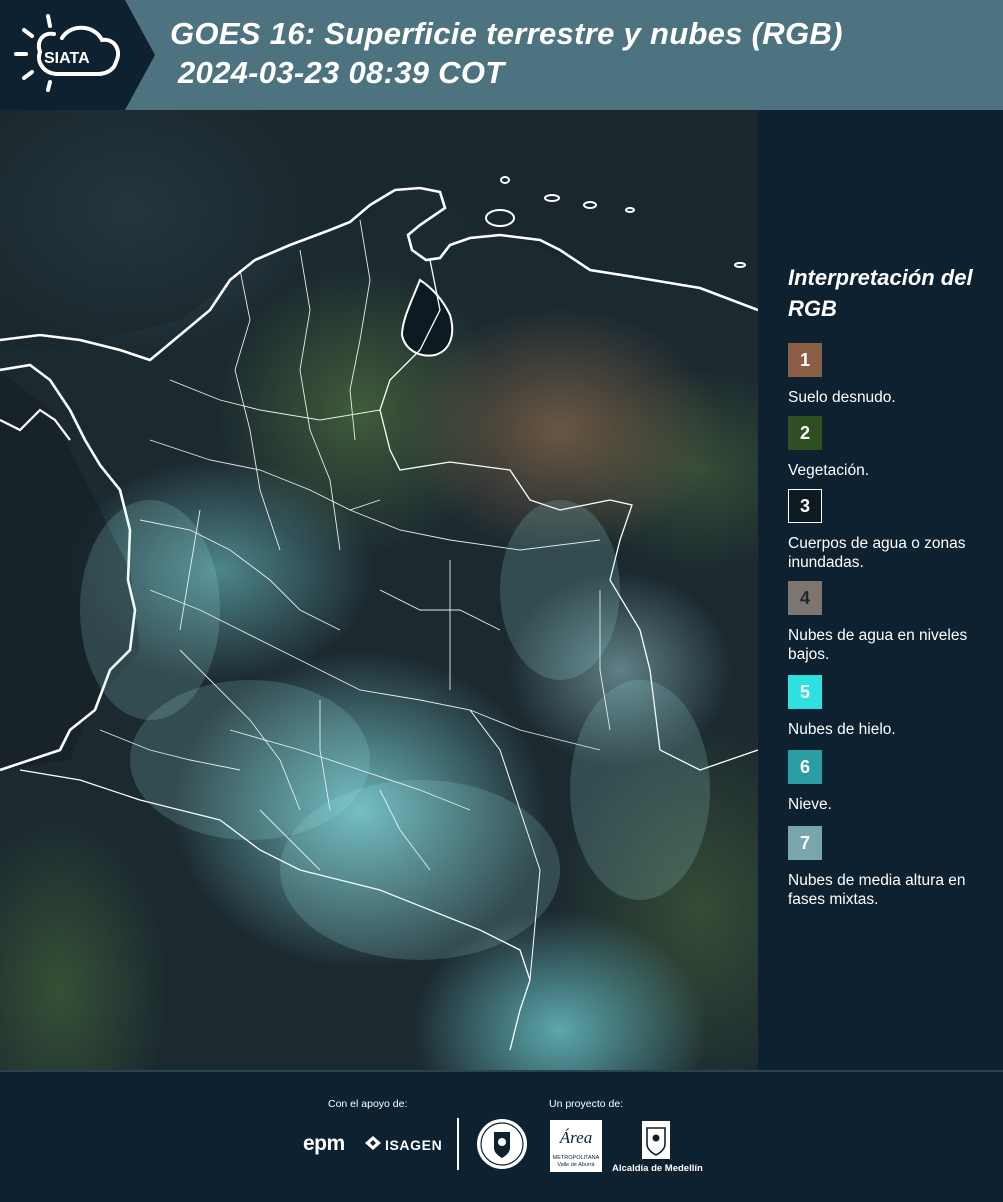  Describe the element at coordinates (890, 622) in the screenshot. I see `legend-item: 4 Nubes de agua en niveles bajos.` at that location.